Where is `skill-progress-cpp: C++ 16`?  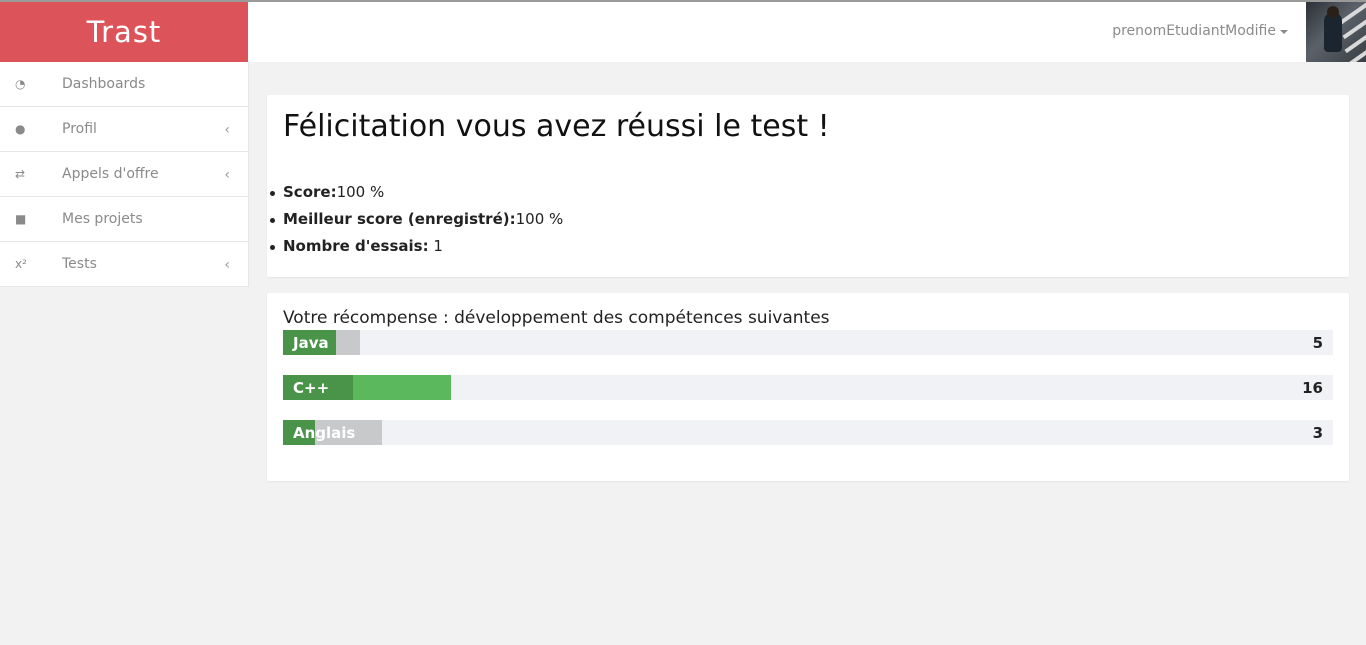
skill-progress-cpp: C++ 16 is located at coordinates (808, 387).